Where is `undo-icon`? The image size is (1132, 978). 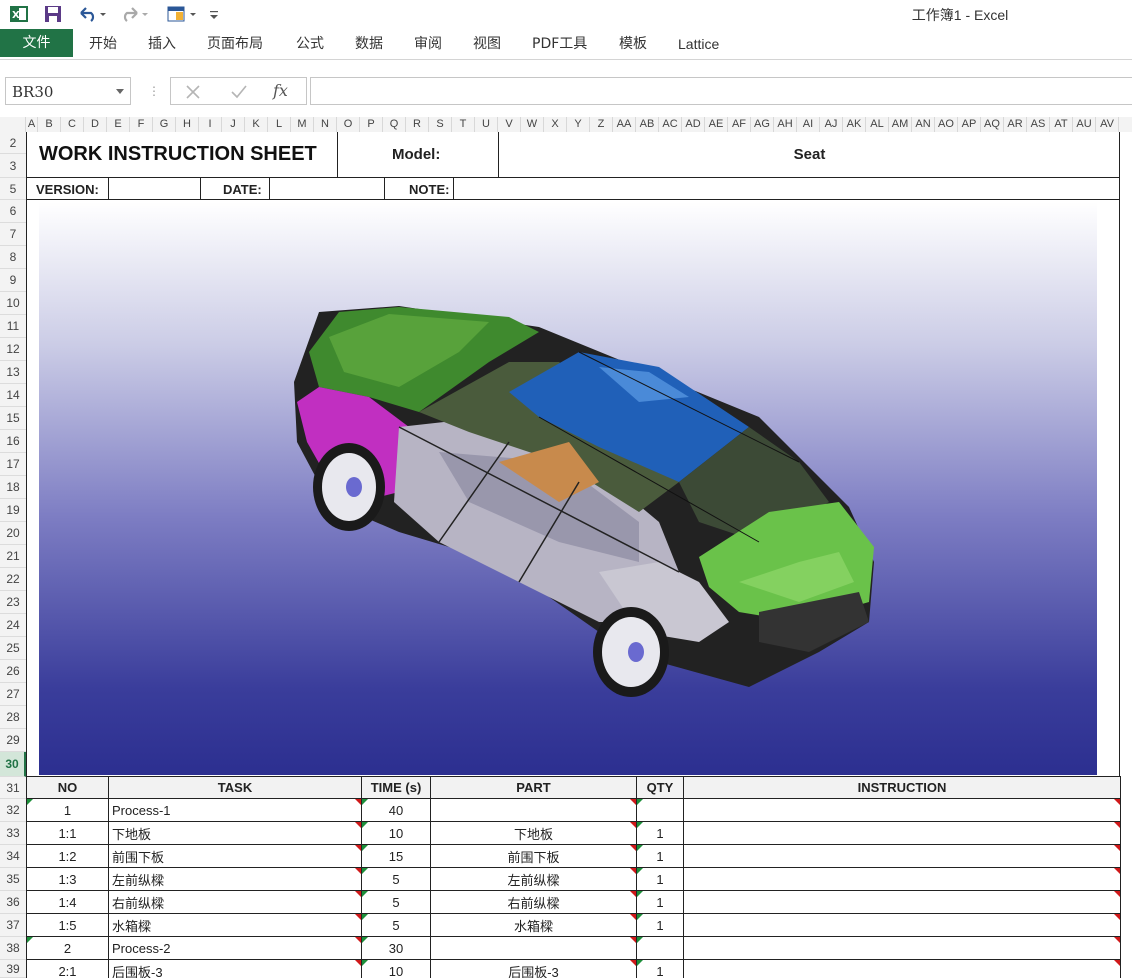 undo-icon is located at coordinates (92, 14).